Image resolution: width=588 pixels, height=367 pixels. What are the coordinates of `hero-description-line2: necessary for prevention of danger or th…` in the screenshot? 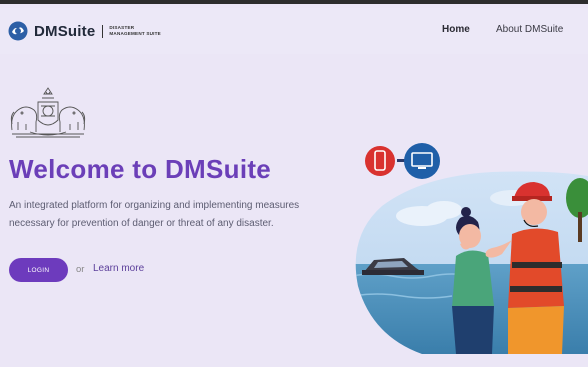 It's located at (141, 223).